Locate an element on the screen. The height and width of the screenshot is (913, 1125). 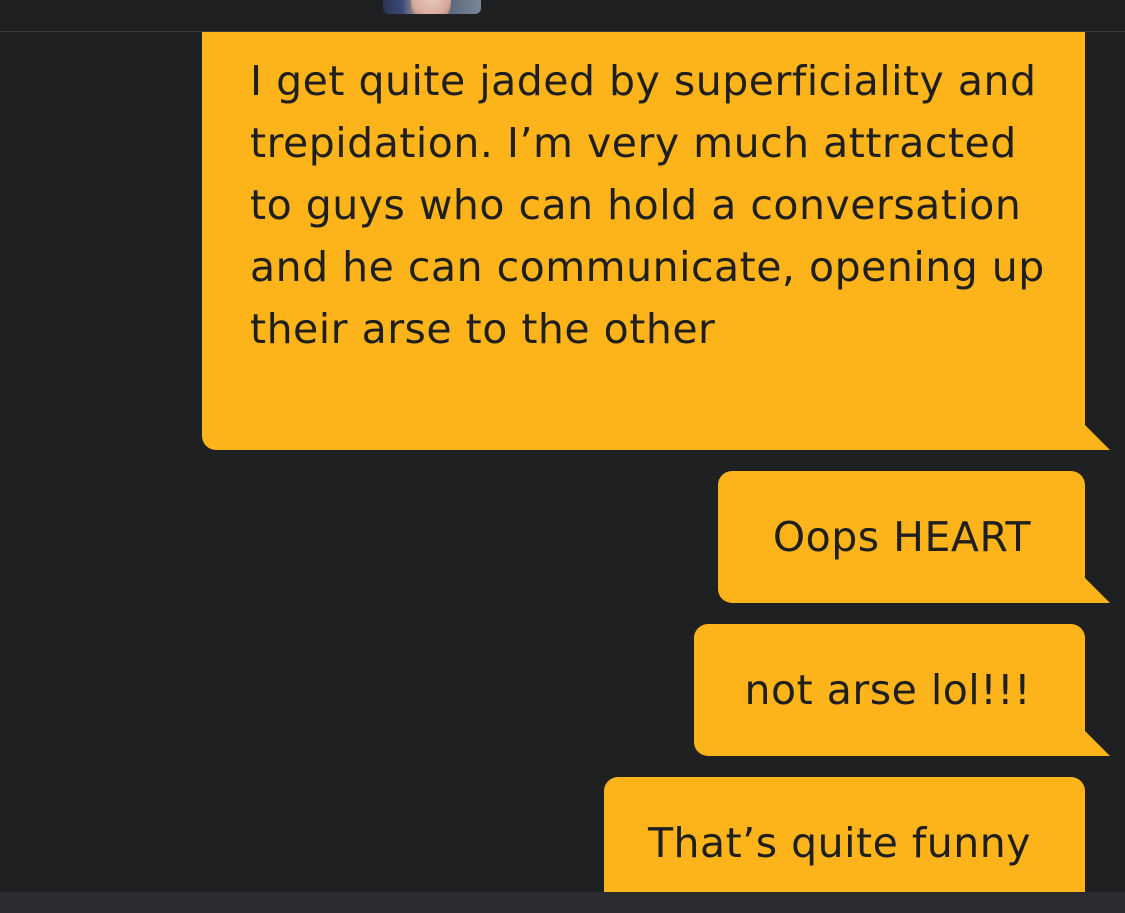
composer-bar is located at coordinates (562, 902).